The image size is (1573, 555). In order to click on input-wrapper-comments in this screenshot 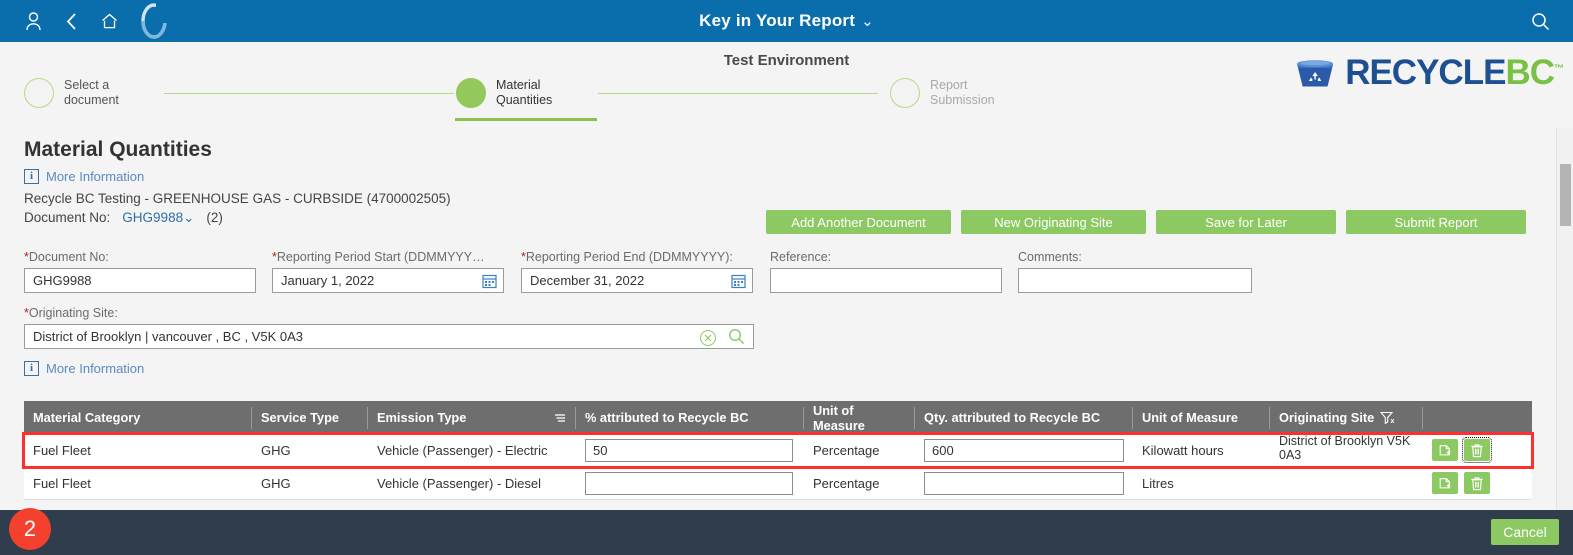, I will do `click(1135, 280)`.